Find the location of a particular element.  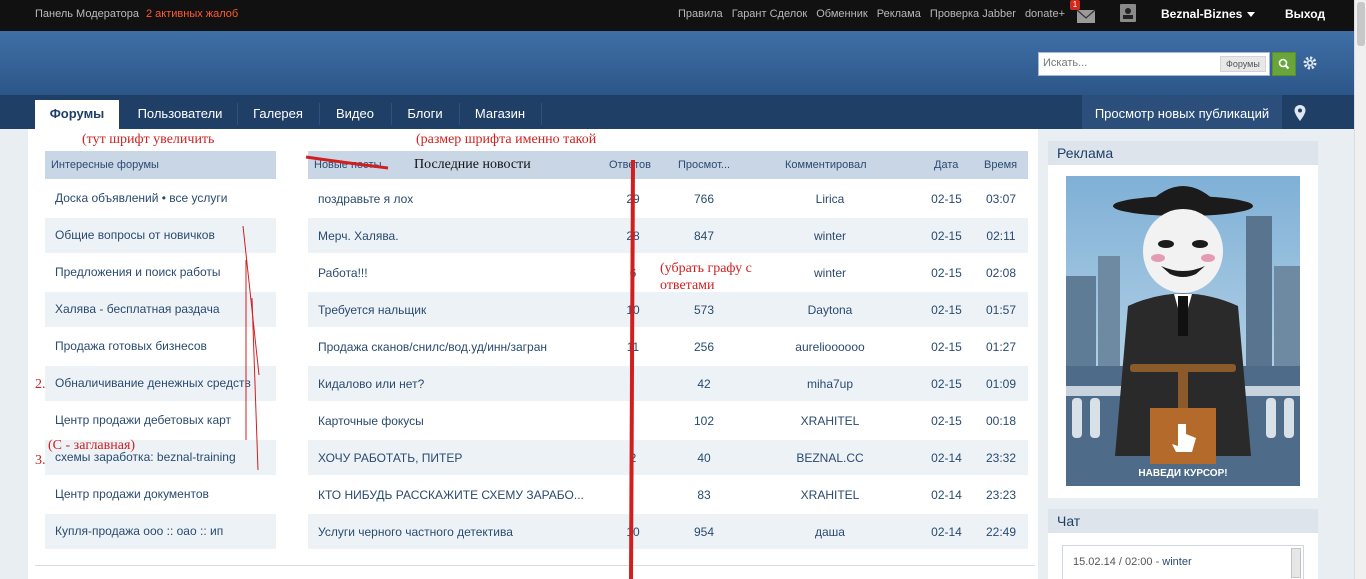

chevron-down-icon is located at coordinates (1251, 14).